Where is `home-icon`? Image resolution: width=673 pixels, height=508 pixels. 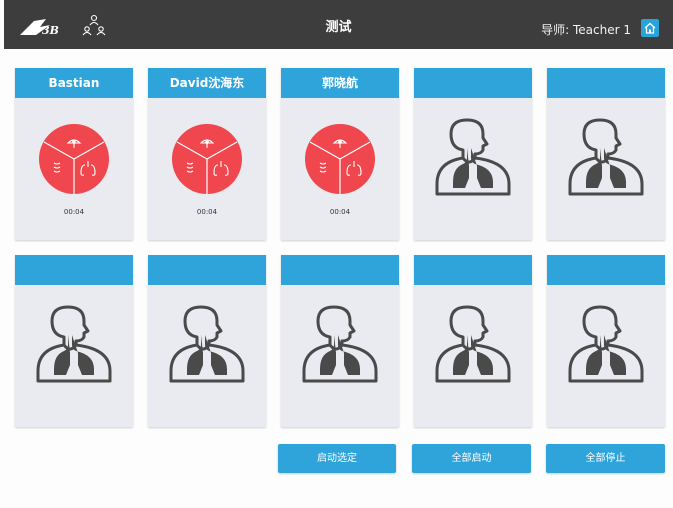 home-icon is located at coordinates (650, 28).